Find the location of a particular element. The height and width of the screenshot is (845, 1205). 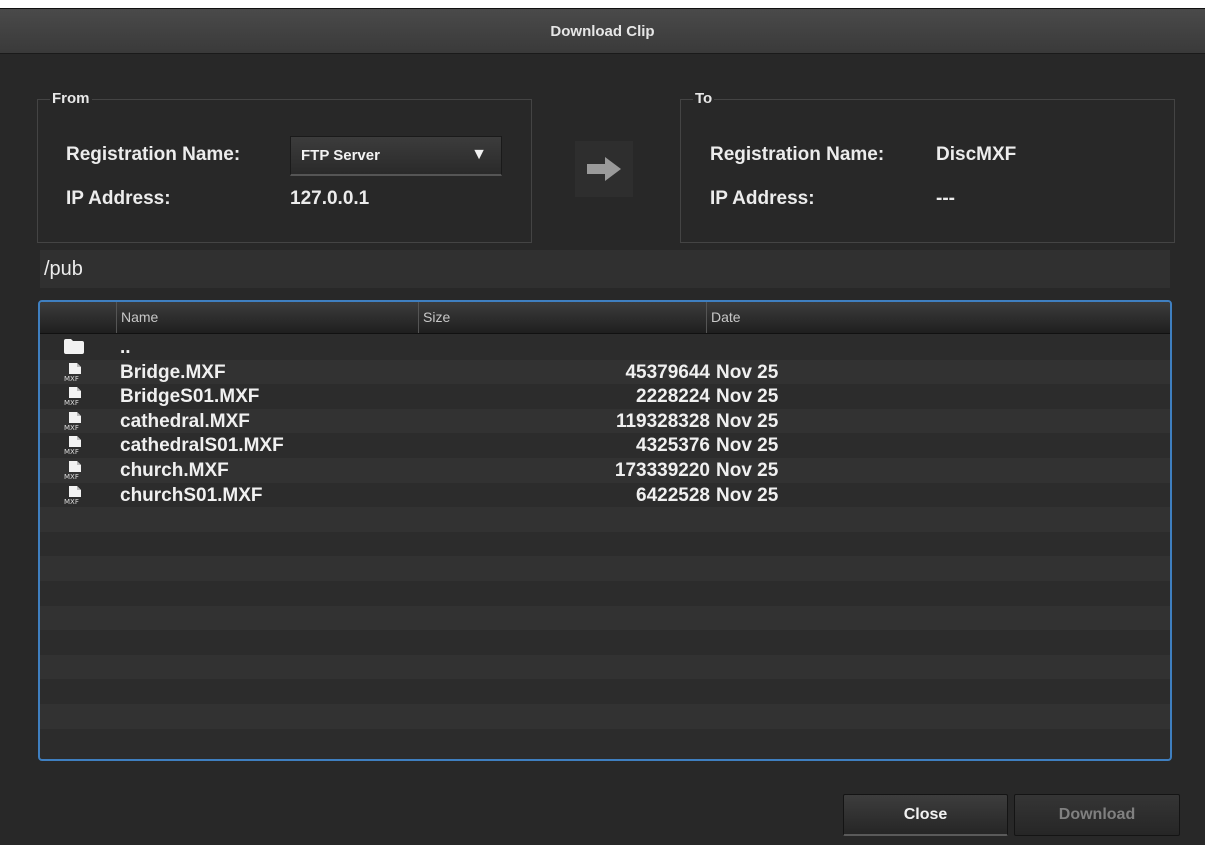

window-title: Download Clip is located at coordinates (602, 31).